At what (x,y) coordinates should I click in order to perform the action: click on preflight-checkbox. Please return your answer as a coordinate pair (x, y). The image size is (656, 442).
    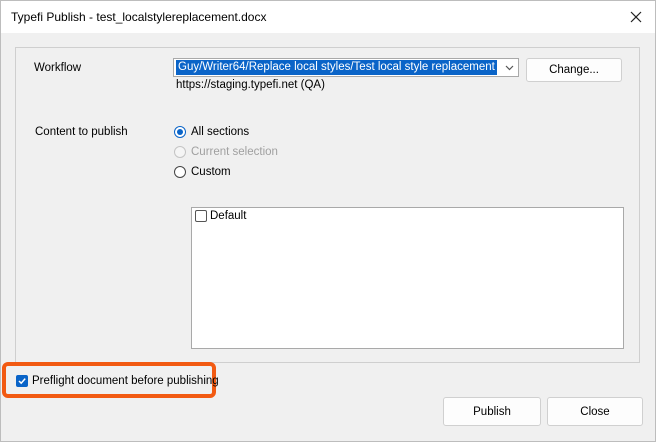
    Looking at the image, I should click on (22, 381).